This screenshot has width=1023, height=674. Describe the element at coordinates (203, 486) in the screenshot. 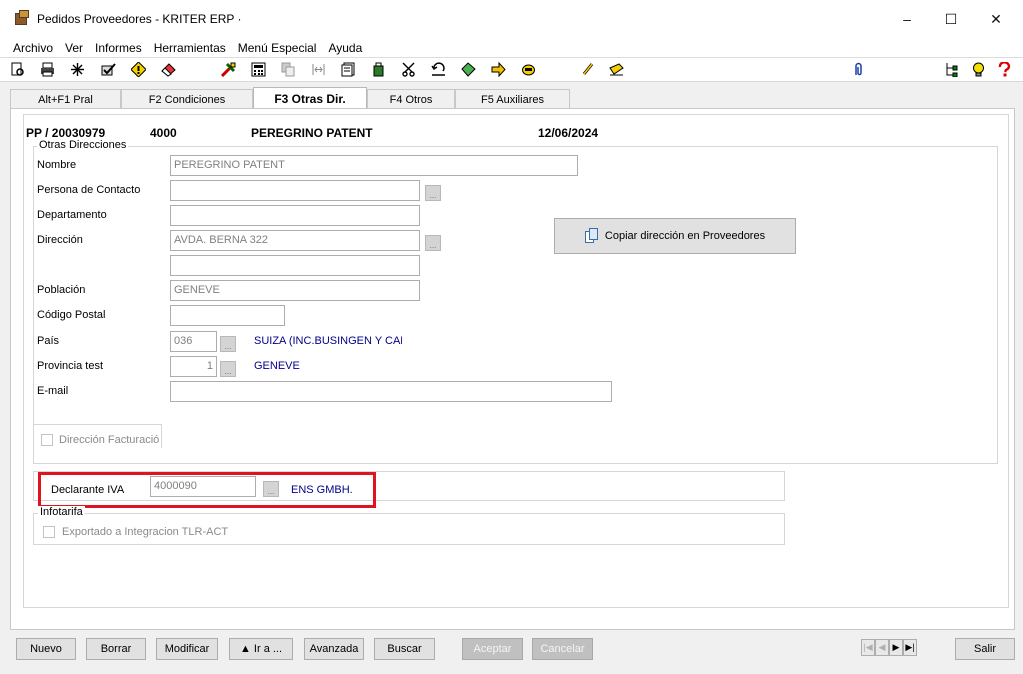

I see `declarante-field: 4000090` at that location.